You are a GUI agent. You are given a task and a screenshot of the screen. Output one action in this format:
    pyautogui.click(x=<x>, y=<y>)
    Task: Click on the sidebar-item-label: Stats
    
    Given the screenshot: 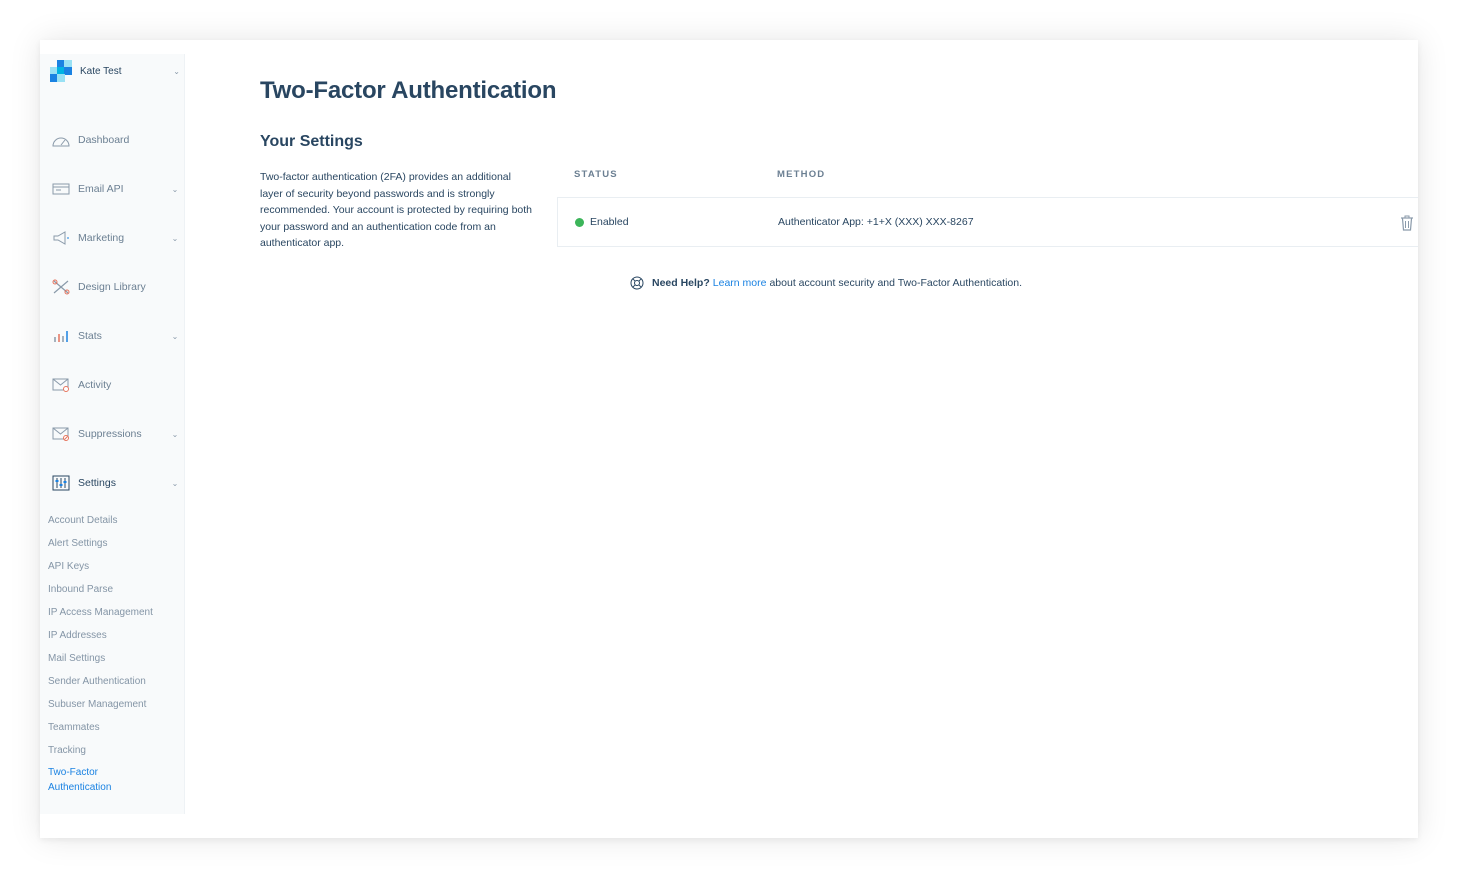 What is the action you would take?
    pyautogui.click(x=90, y=336)
    